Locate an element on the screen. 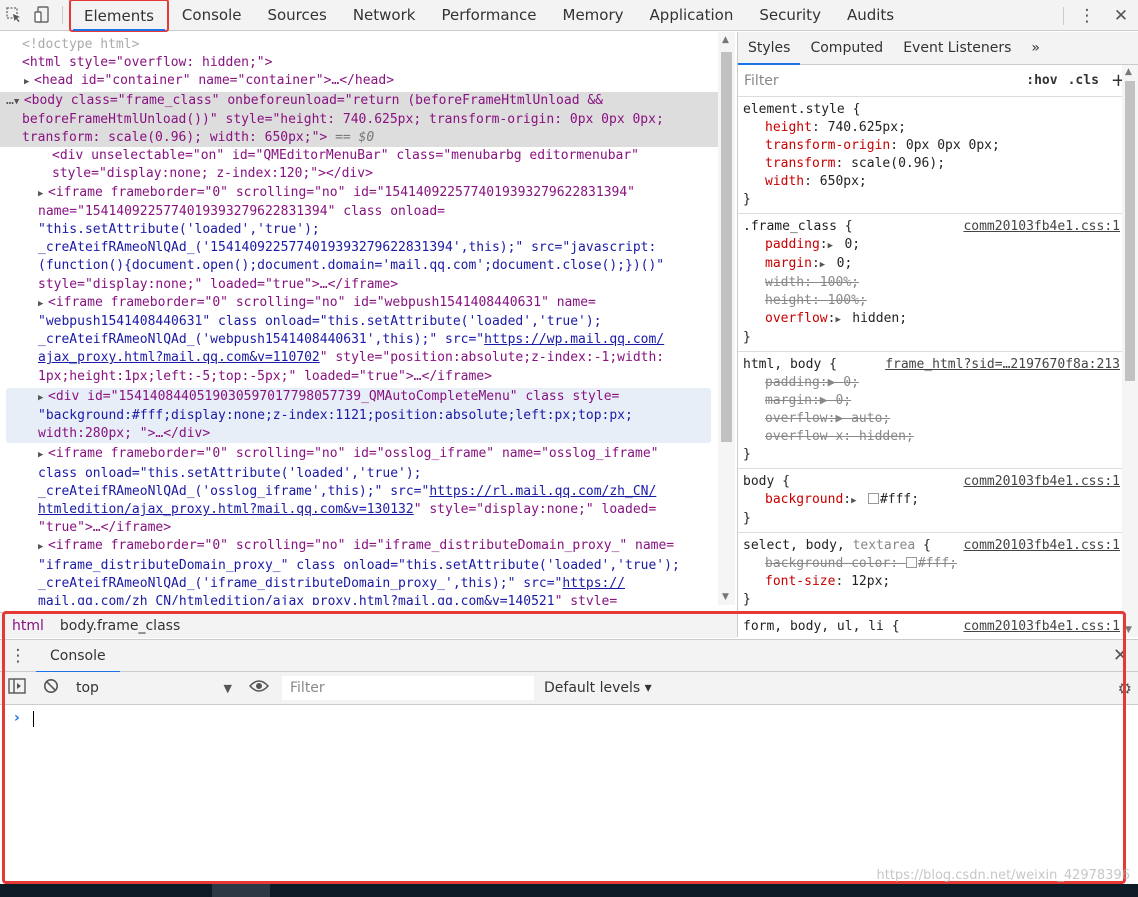 The width and height of the screenshot is (1138, 897). cls-toggle: .cls is located at coordinates (1083, 80).